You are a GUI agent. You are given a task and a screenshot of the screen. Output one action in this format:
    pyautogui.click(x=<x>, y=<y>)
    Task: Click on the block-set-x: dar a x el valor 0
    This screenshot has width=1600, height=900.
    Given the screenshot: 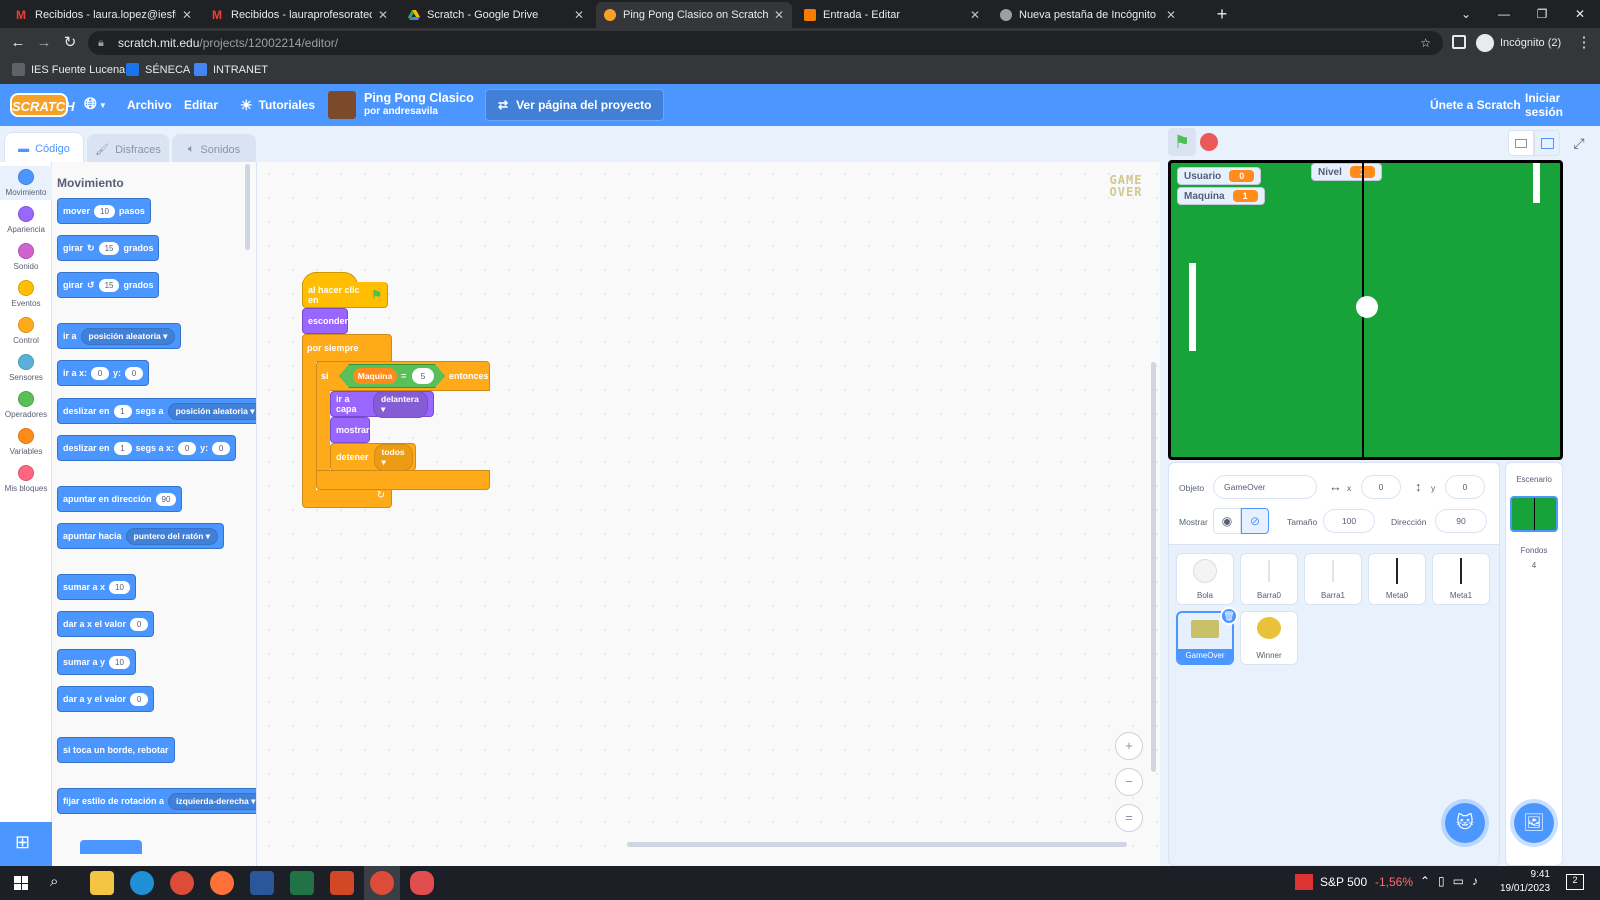 What is the action you would take?
    pyautogui.click(x=106, y=624)
    